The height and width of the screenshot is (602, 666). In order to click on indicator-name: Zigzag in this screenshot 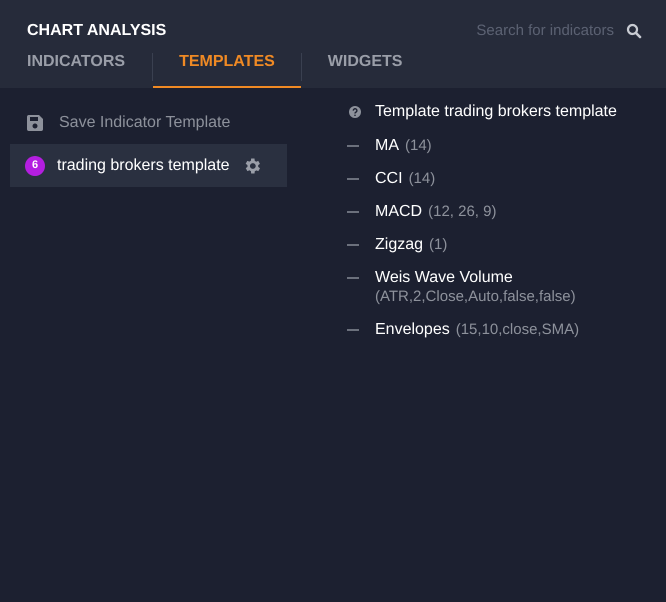, I will do `click(399, 244)`.